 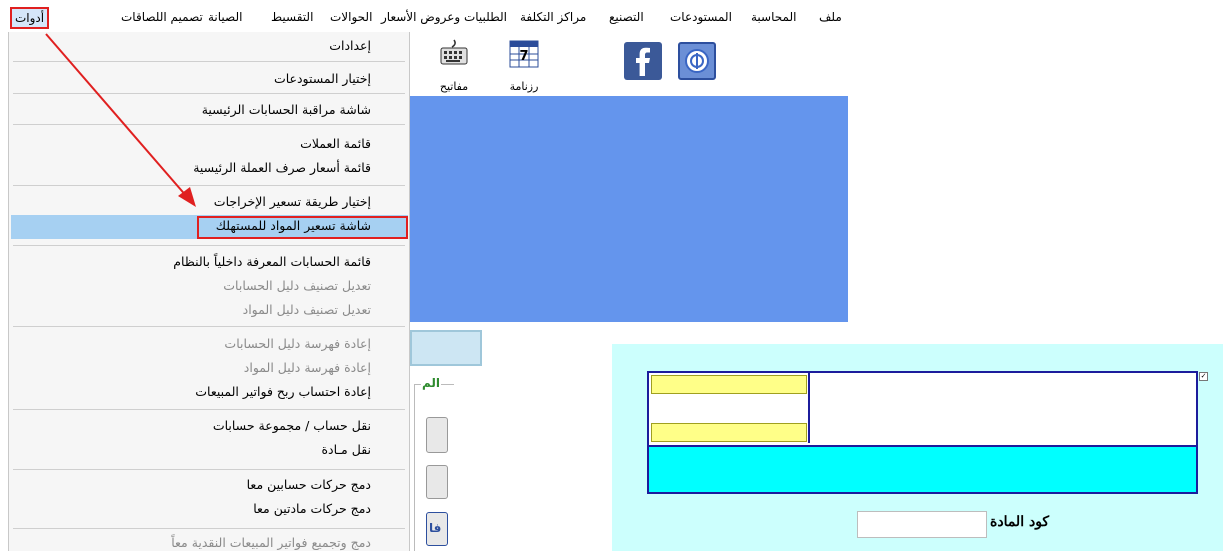 What do you see at coordinates (729, 409) in the screenshot?
I see `white-cell` at bounding box center [729, 409].